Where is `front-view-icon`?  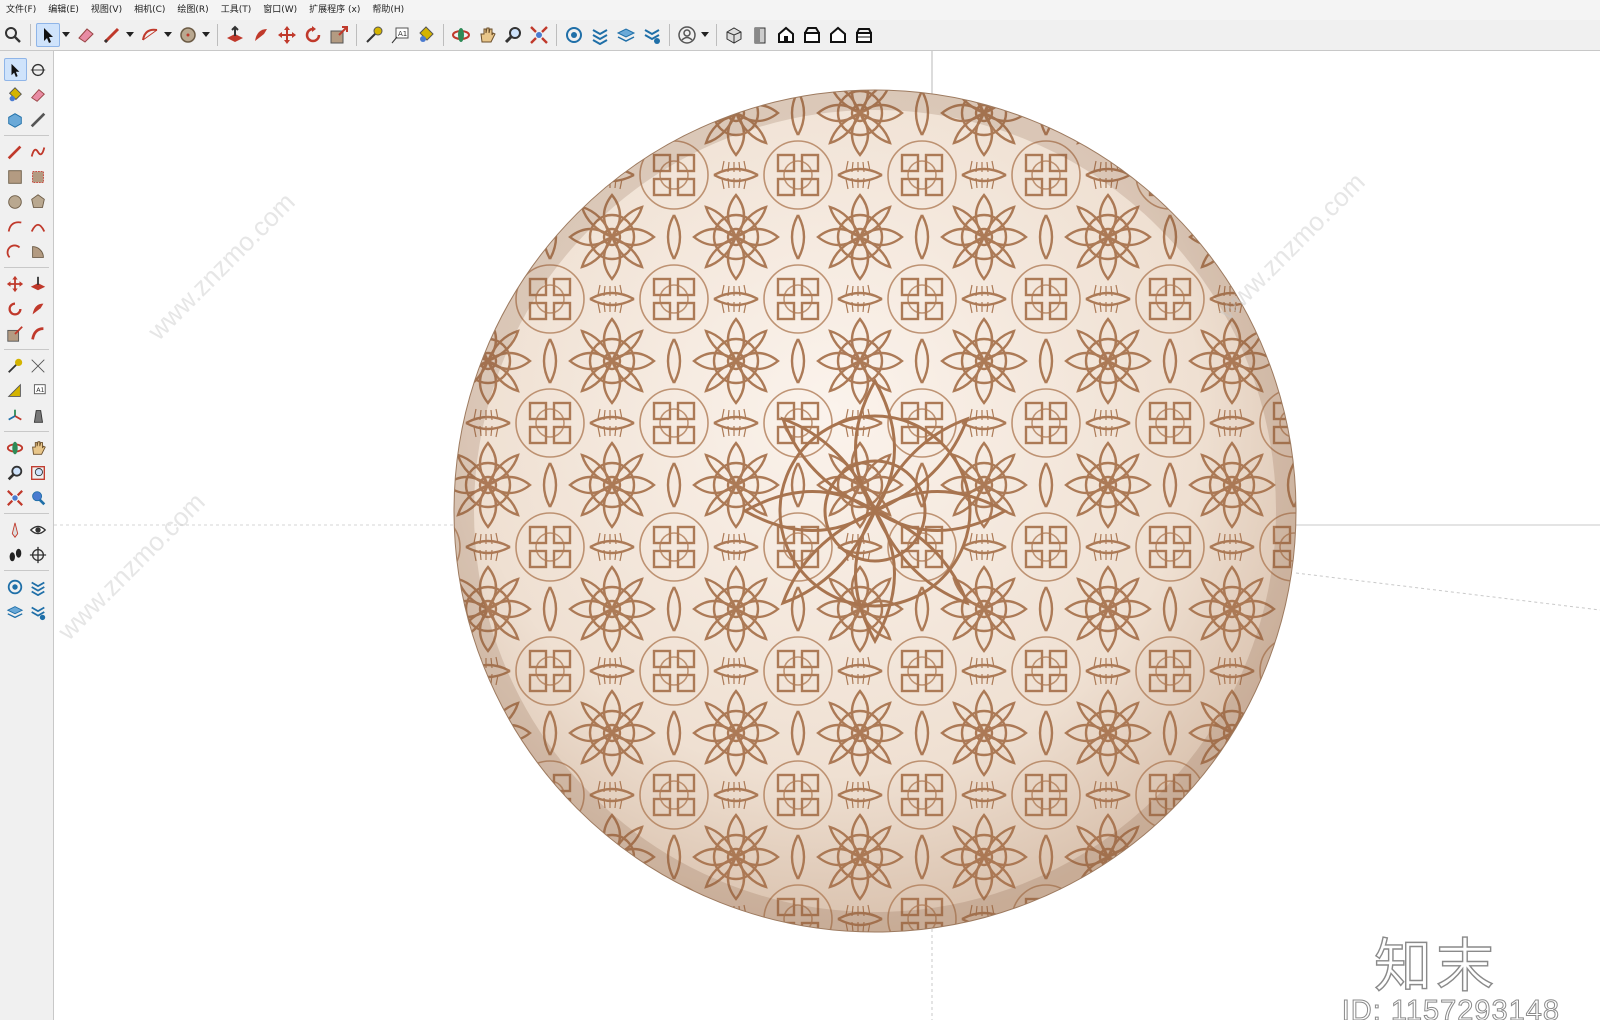 front-view-icon is located at coordinates (786, 35).